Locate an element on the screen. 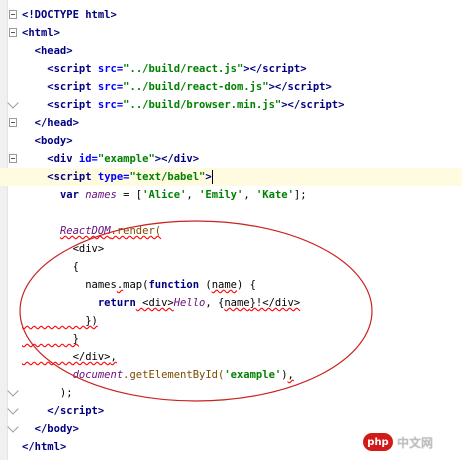  text-caret is located at coordinates (212, 177).